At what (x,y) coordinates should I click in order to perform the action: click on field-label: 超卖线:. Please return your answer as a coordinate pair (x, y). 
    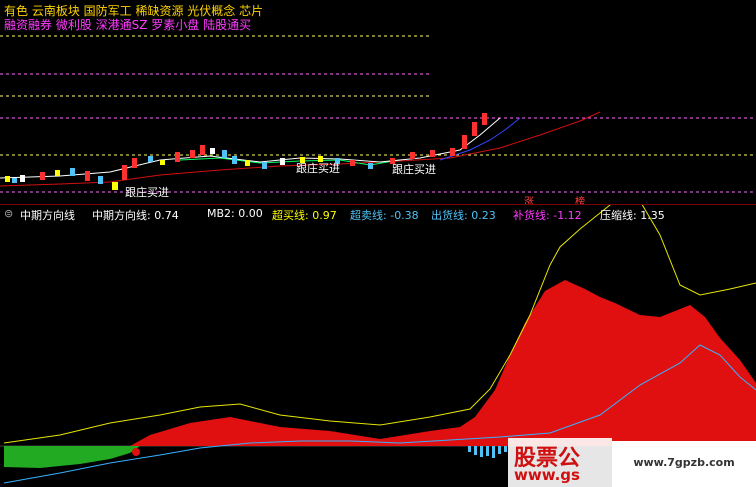
    Looking at the image, I should click on (368, 215).